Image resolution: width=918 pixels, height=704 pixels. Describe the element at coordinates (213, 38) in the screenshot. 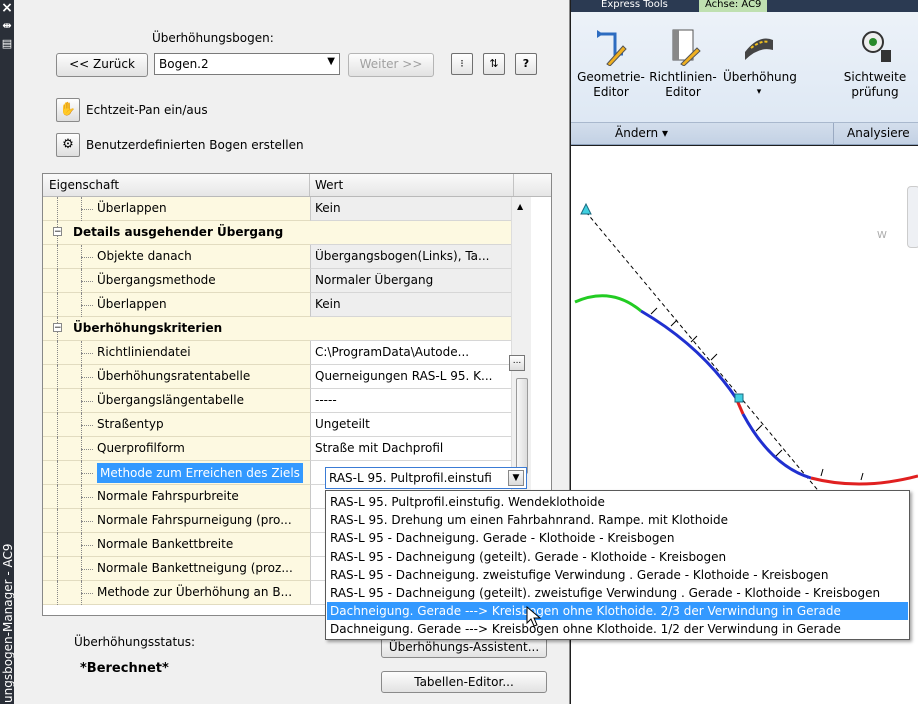

I see `curve-label: Überhöhungsbogen:` at that location.